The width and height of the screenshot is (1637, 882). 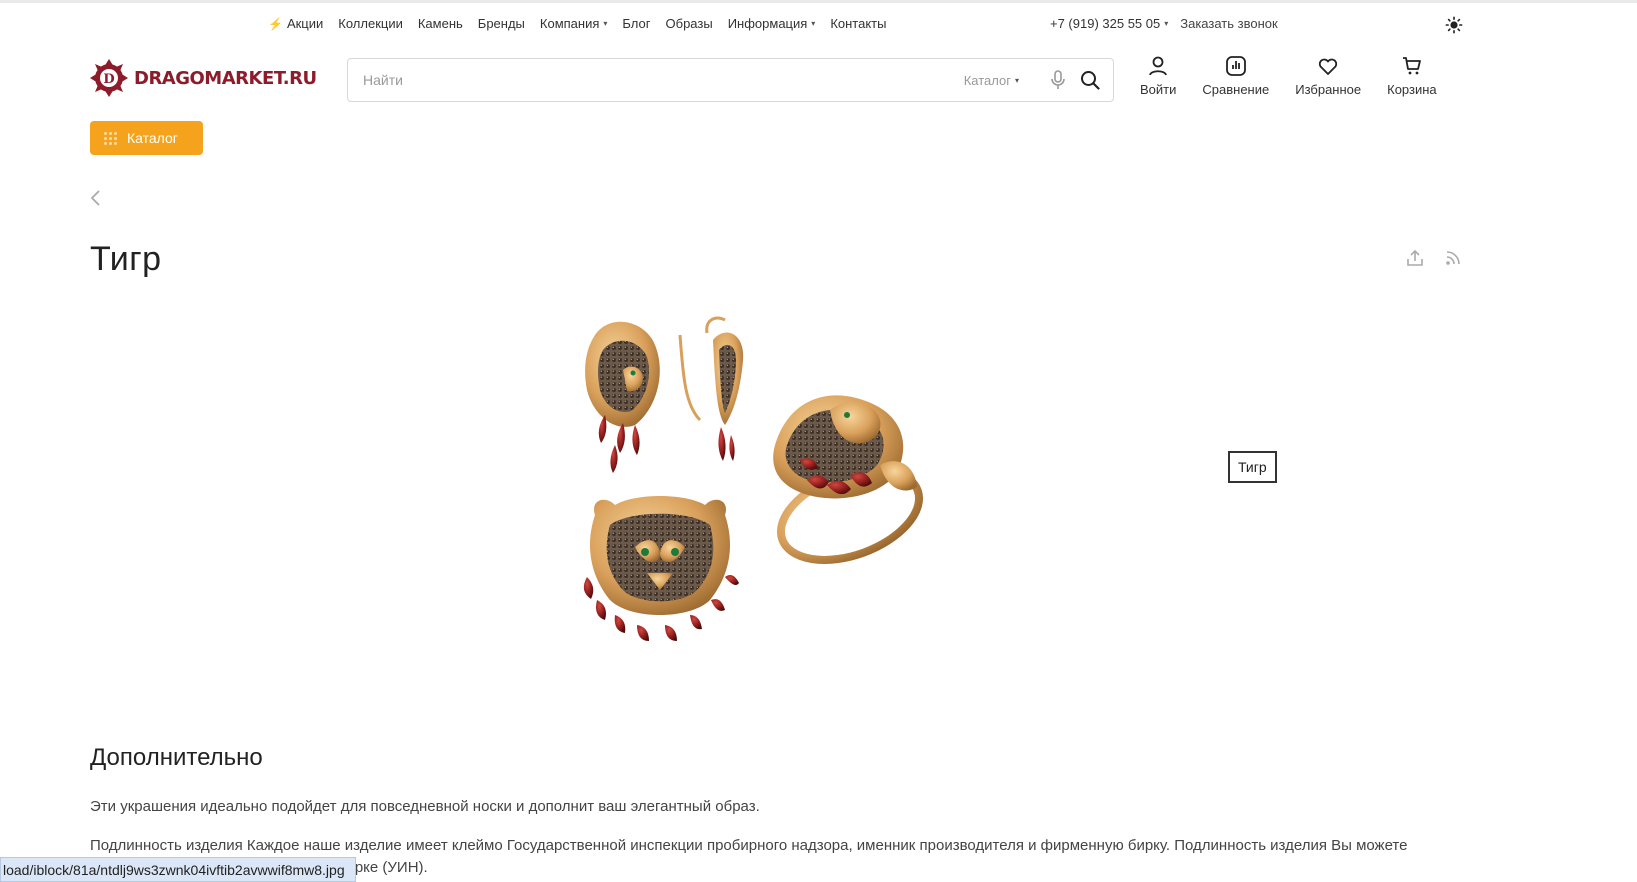 I want to click on favorites-button: Избранное, so click(x=1328, y=76).